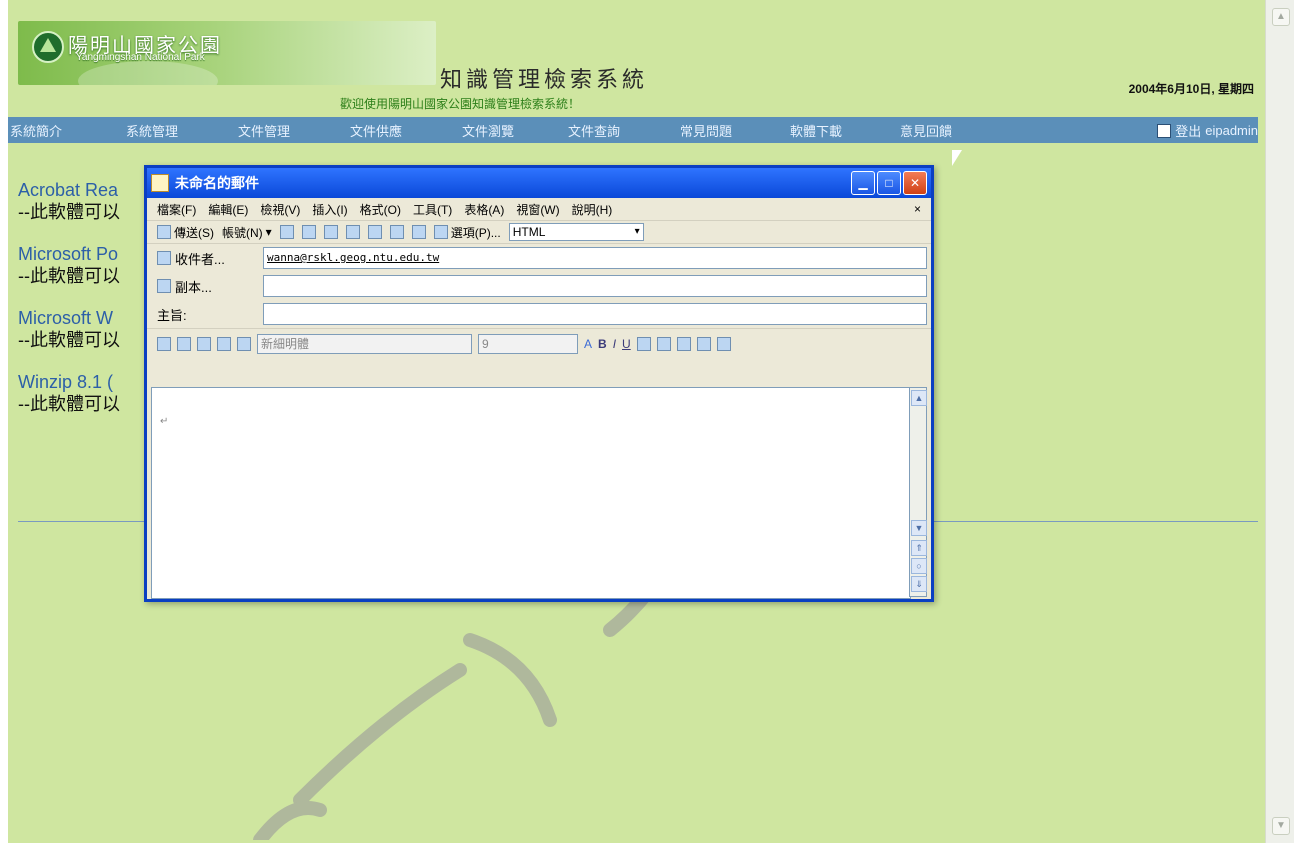 This screenshot has width=1294, height=843. I want to click on software-title-link: Winzip 8.1 (, so click(69, 382).